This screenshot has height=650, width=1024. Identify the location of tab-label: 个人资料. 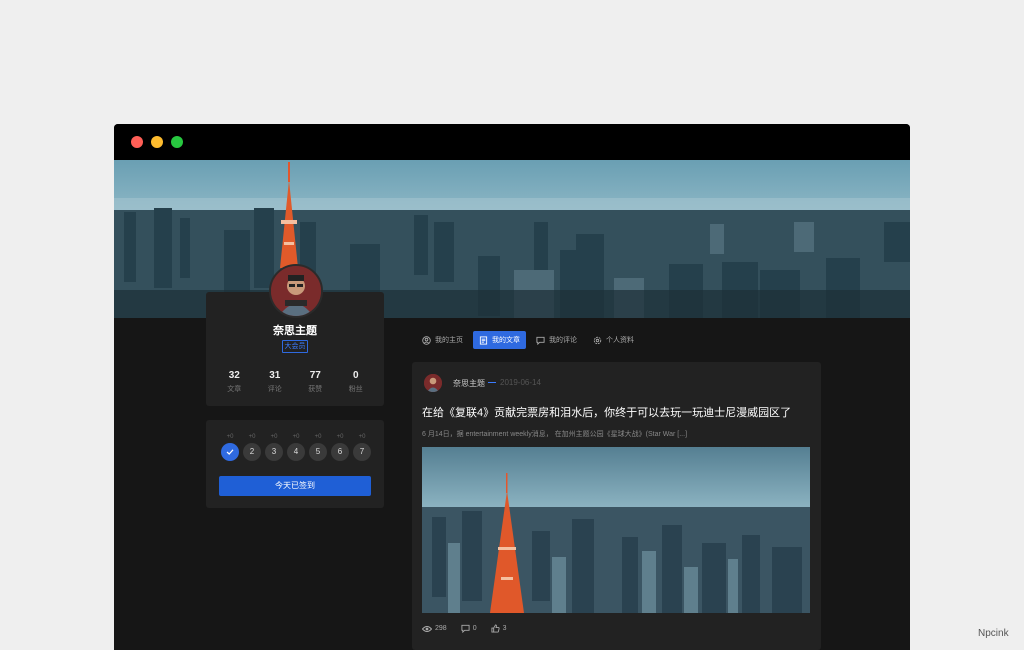
(620, 340).